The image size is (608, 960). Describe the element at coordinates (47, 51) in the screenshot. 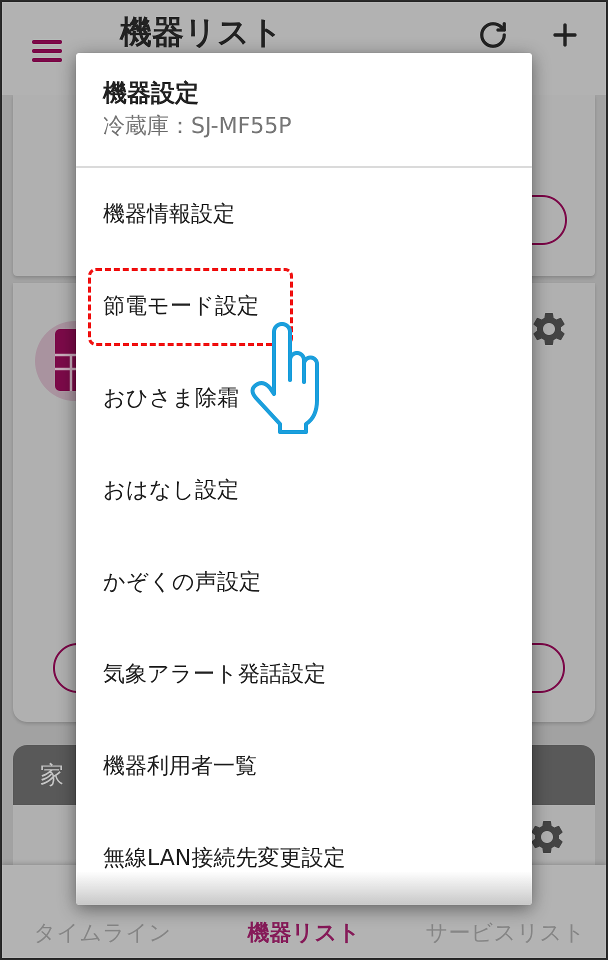

I see `menu-icon` at that location.